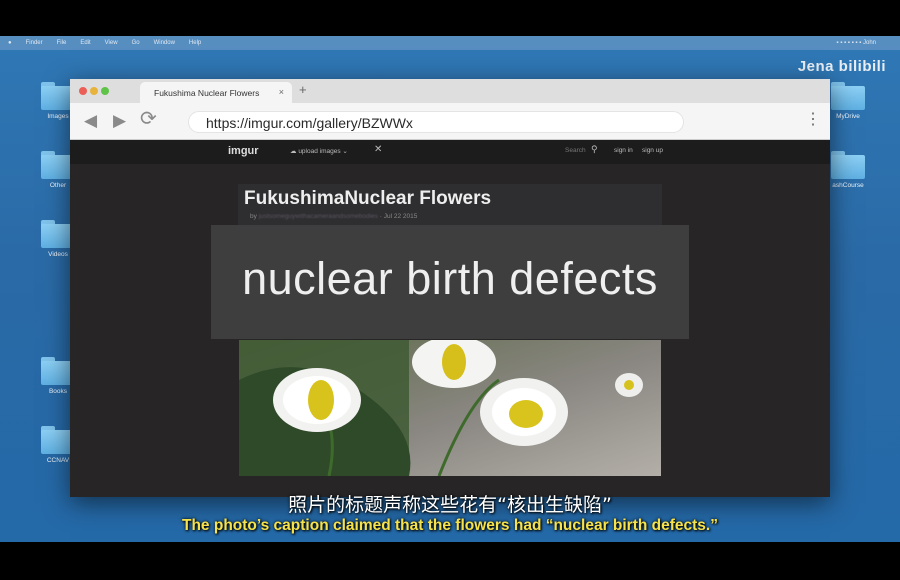 The image size is (900, 580). Describe the element at coordinates (85, 43) in the screenshot. I see `menu-item-edit: Edit` at that location.